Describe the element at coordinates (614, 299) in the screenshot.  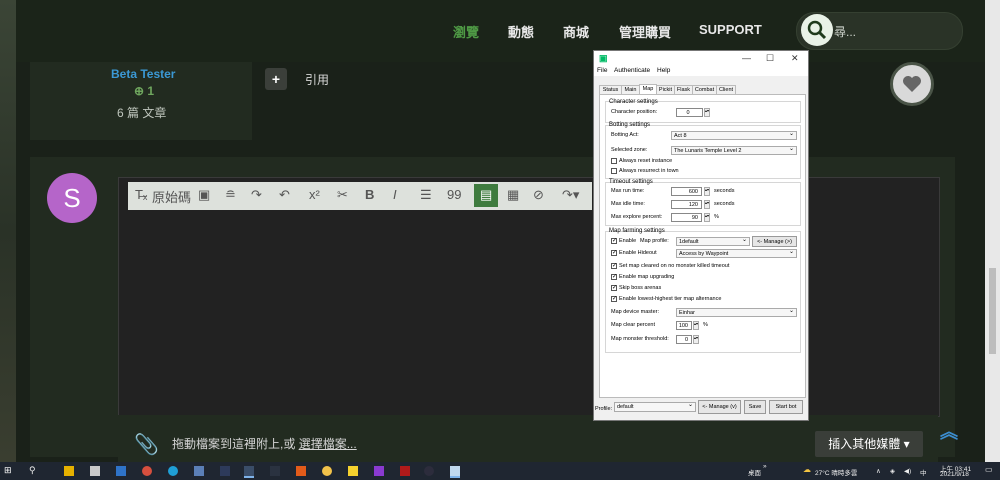
I see `tier-alternance-checkbox: ✓` at that location.